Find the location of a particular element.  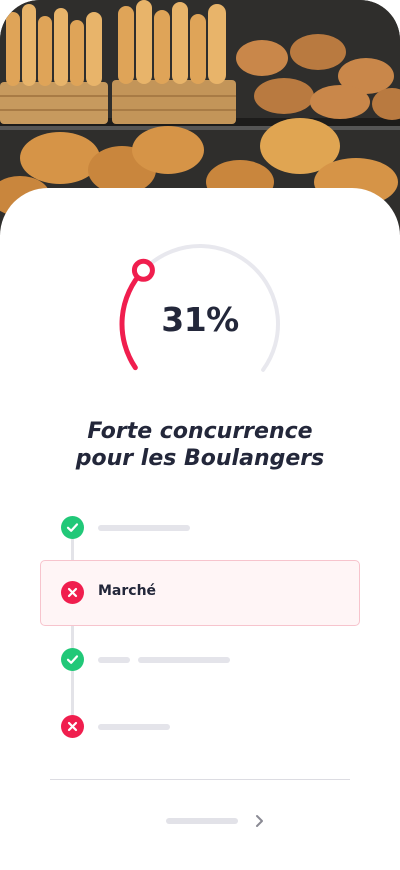

timeline-connector is located at coordinates (72, 628).